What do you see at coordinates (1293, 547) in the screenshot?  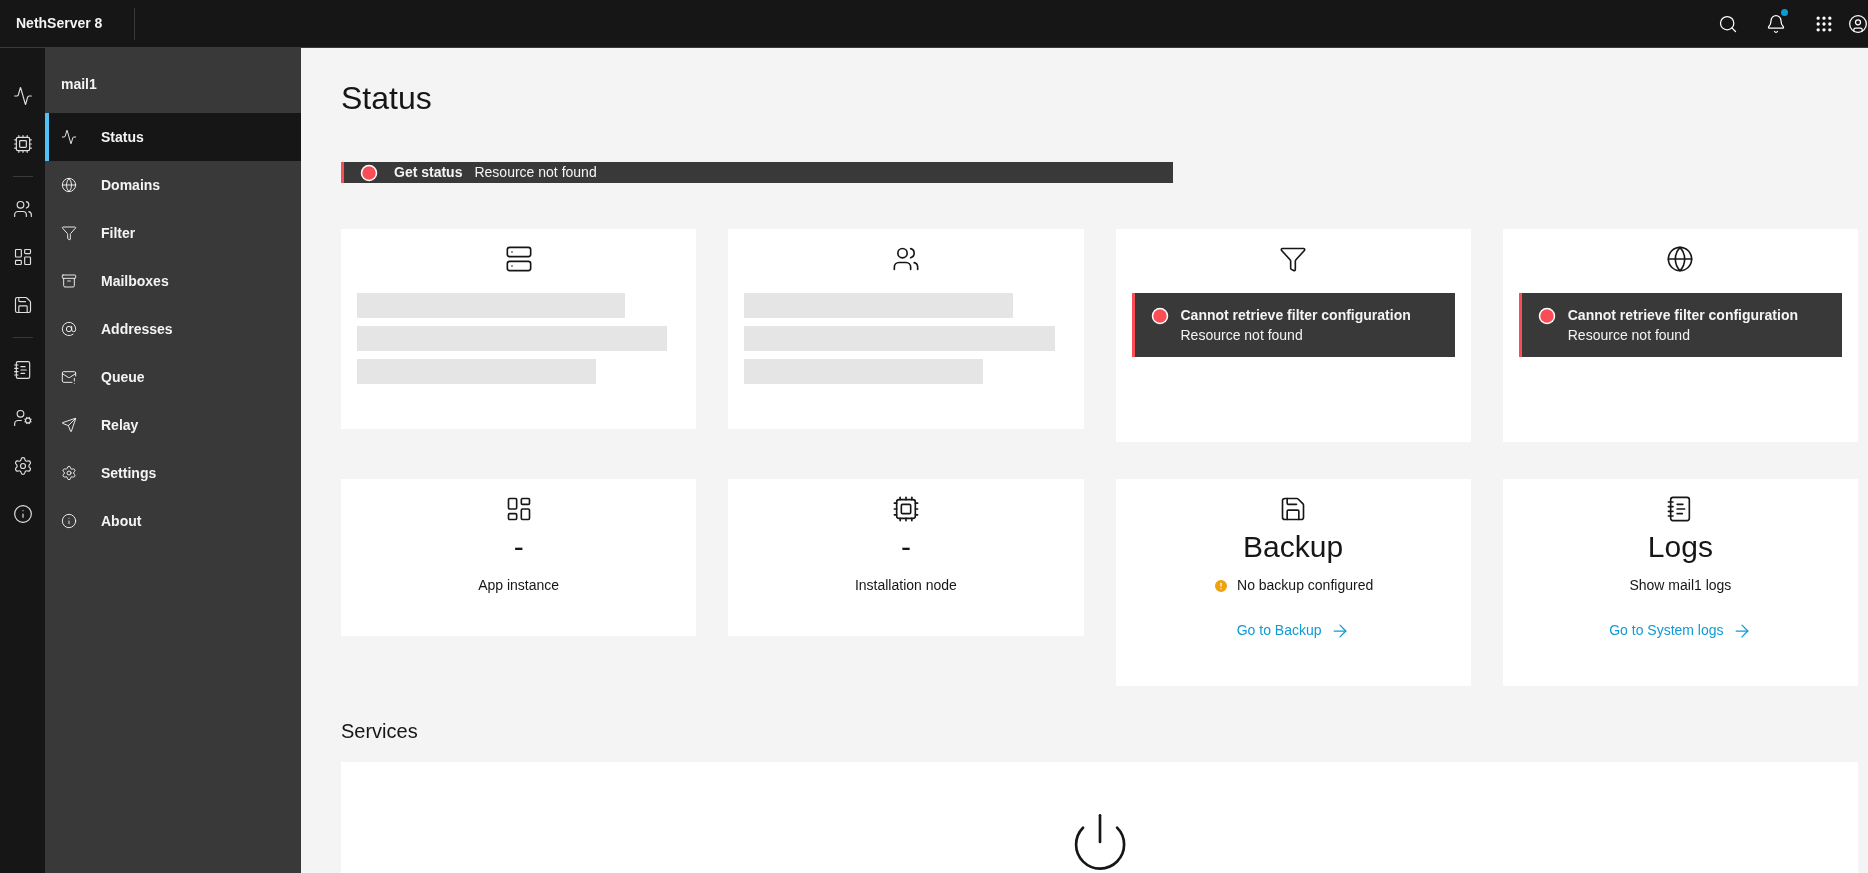 I see `card-title: Backup` at bounding box center [1293, 547].